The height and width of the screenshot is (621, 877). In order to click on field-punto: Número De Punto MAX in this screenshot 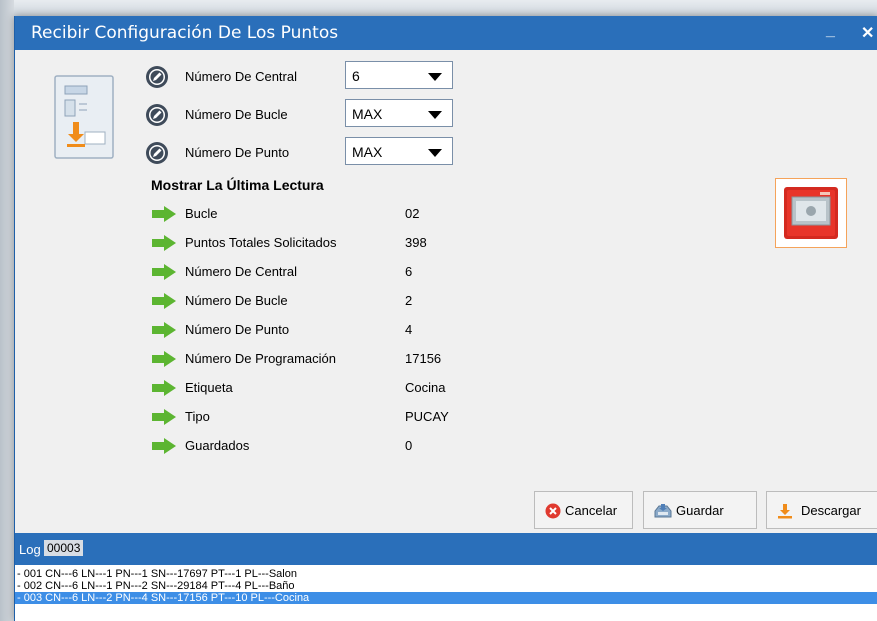, I will do `click(305, 153)`.